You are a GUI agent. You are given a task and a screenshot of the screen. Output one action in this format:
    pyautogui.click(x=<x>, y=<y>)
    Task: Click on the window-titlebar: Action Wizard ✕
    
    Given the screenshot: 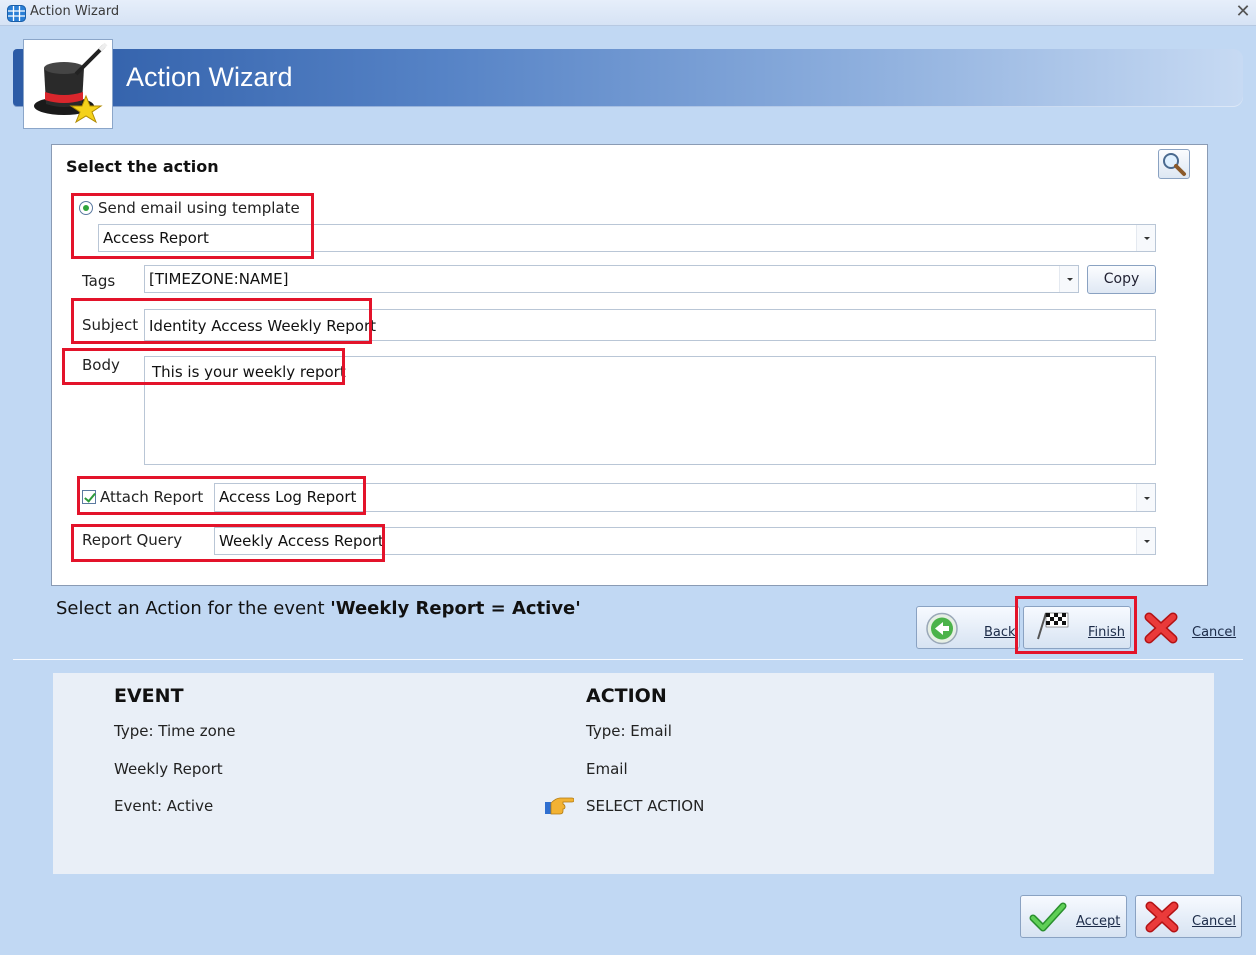 What is the action you would take?
    pyautogui.click(x=628, y=13)
    